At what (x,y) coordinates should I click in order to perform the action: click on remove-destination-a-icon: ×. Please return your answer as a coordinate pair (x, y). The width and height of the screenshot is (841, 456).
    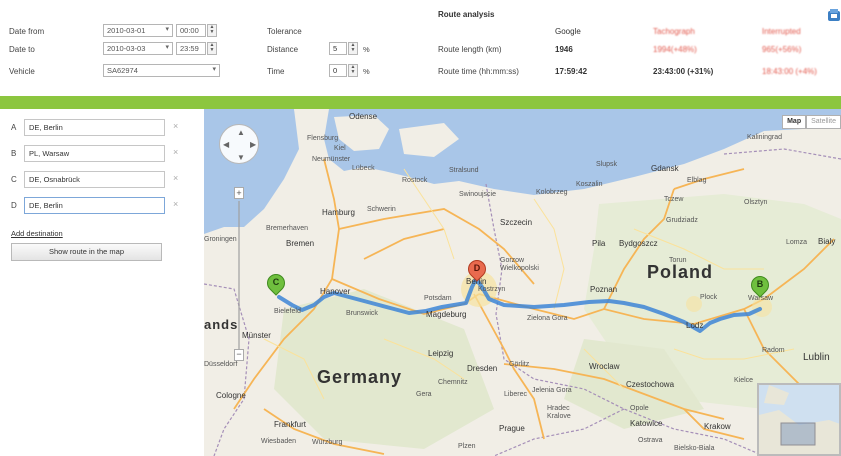
    Looking at the image, I should click on (175, 126).